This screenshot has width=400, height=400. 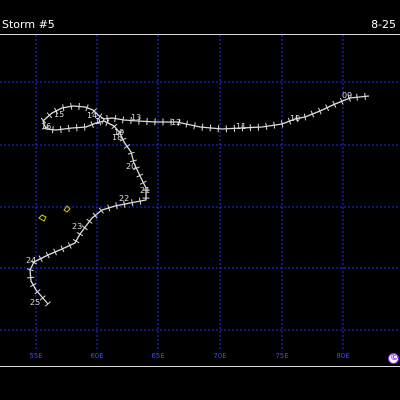 What do you see at coordinates (343, 356) in the screenshot?
I see `longitude-label: 80E` at bounding box center [343, 356].